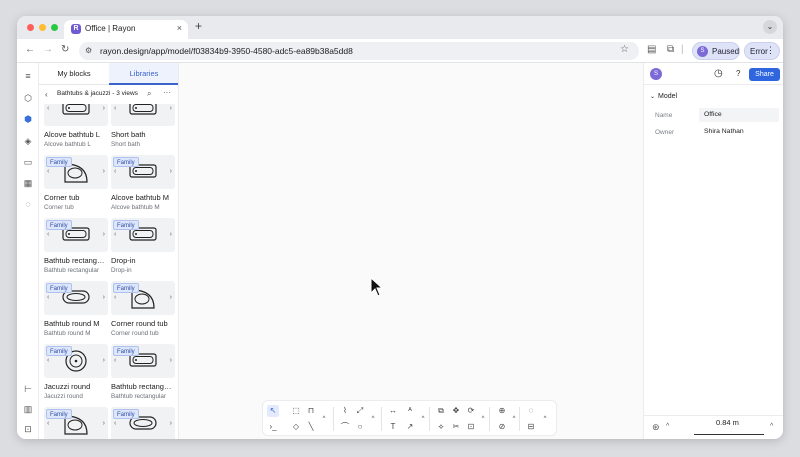 The height and width of the screenshot is (457, 800). What do you see at coordinates (74, 74) in the screenshot?
I see `tab-my-blocks: My blocks` at bounding box center [74, 74].